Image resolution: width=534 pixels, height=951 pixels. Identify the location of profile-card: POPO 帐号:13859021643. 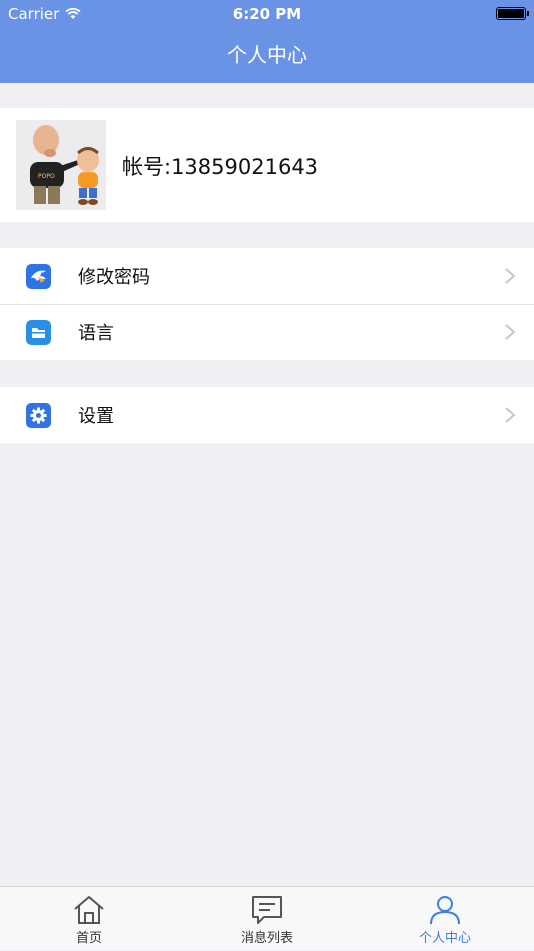
(267, 165).